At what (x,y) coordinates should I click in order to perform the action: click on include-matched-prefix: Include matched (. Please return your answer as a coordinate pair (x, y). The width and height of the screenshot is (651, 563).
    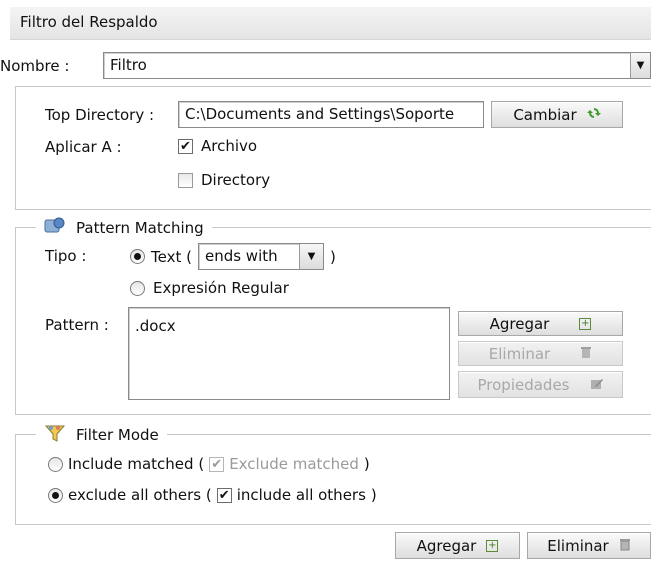
    Looking at the image, I should click on (136, 464).